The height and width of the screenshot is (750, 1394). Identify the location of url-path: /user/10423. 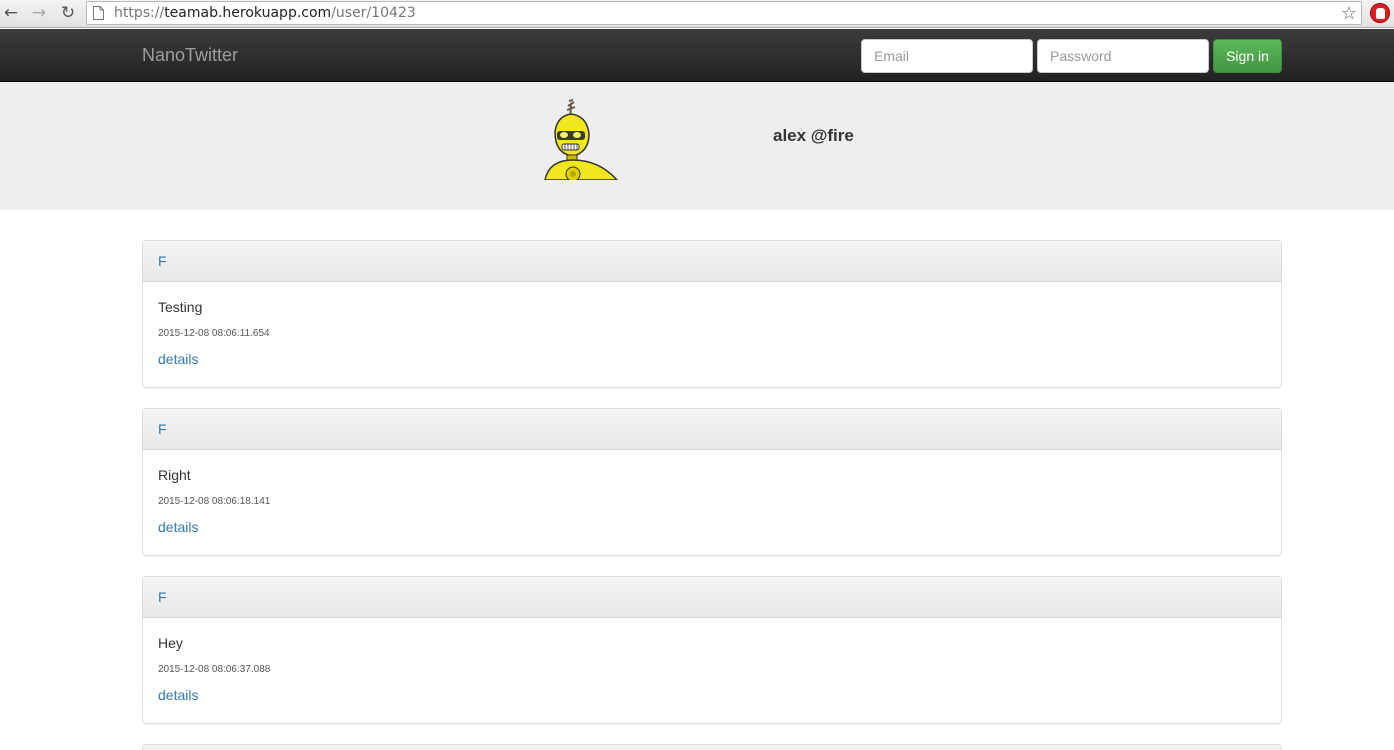
(373, 13).